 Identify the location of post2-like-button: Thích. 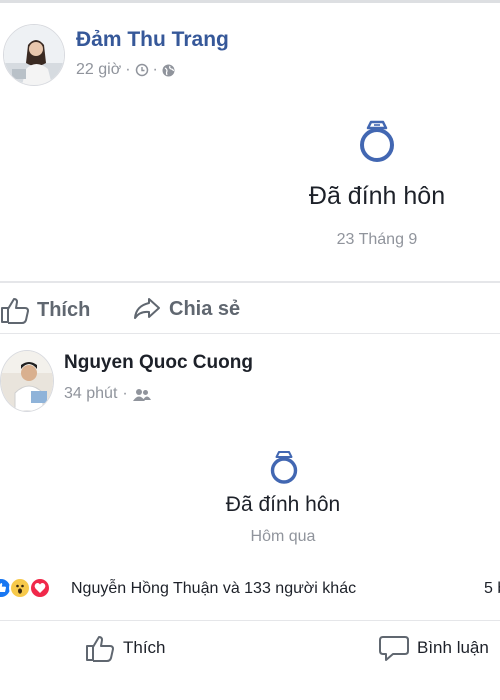
(125, 648).